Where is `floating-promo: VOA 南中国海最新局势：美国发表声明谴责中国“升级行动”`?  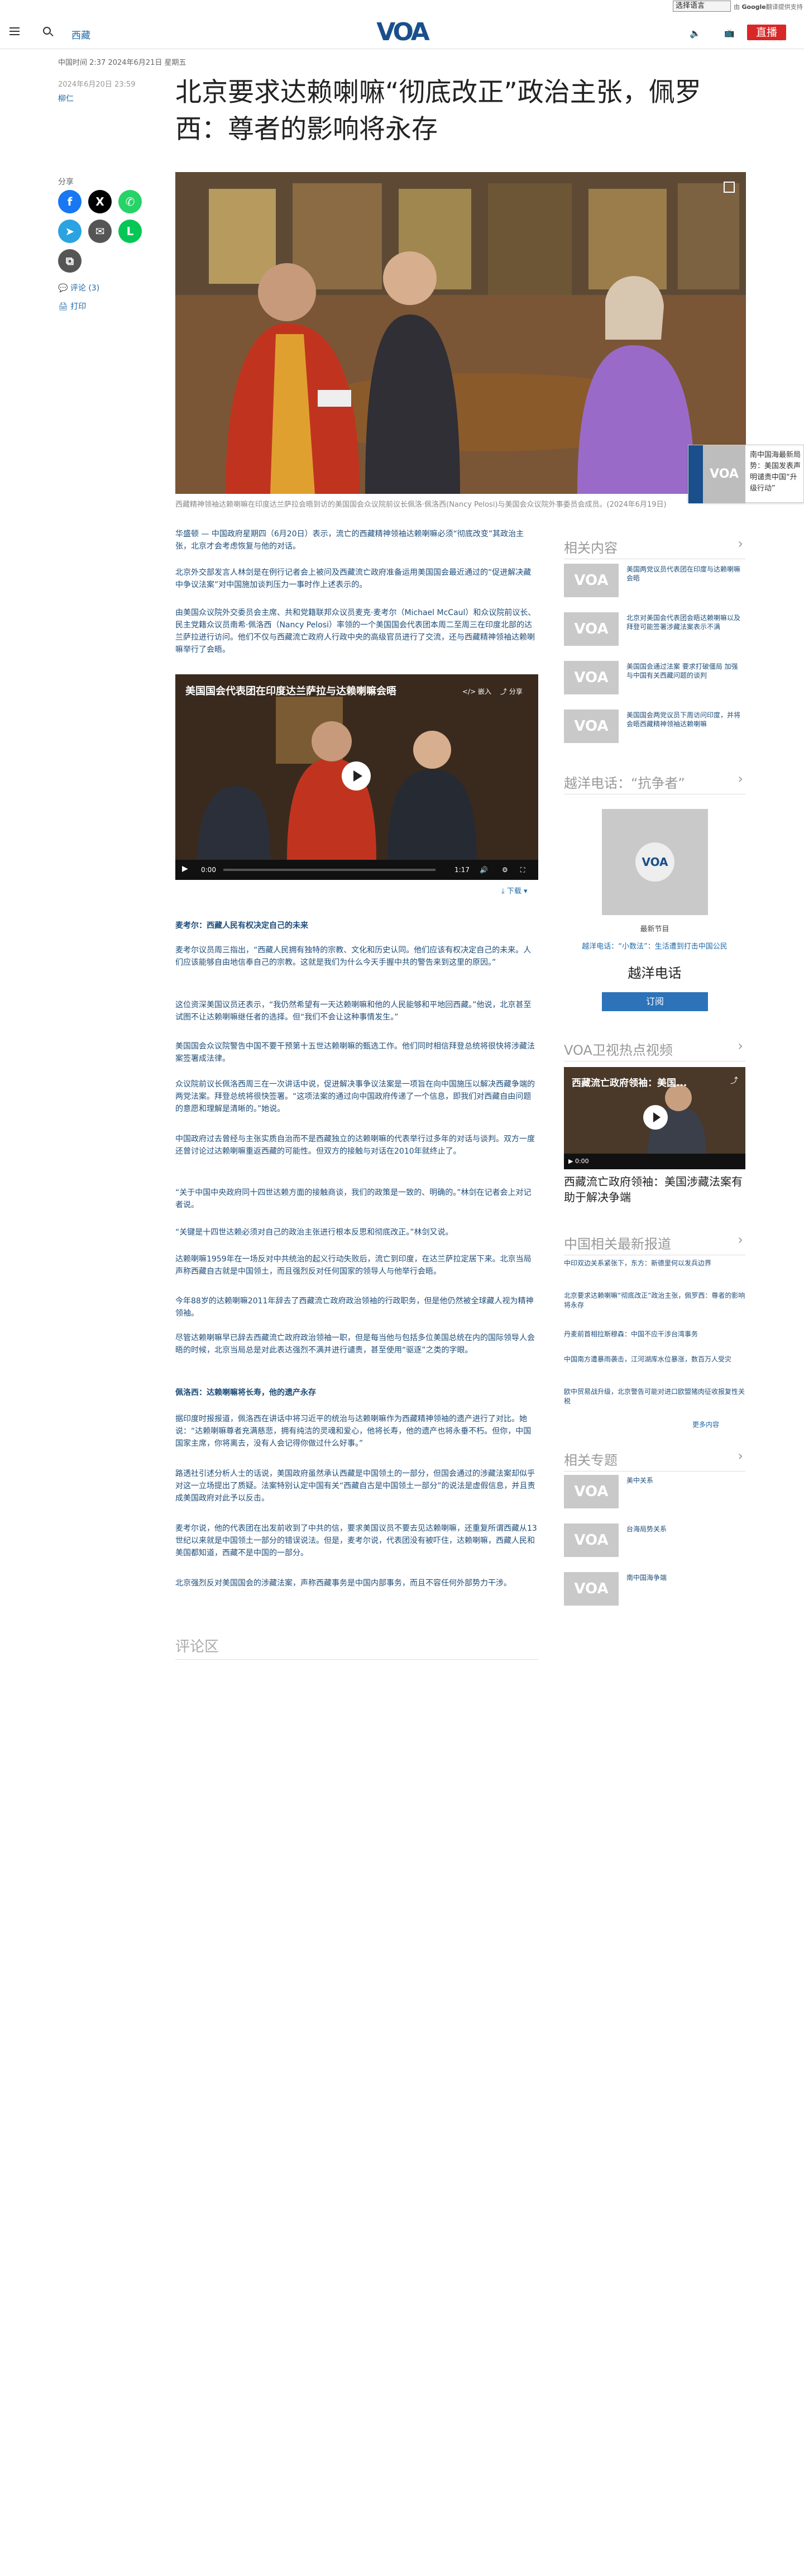
floating-promo: VOA 南中国海最新局势：美国发表声明谴责中国“升级行动” is located at coordinates (746, 474).